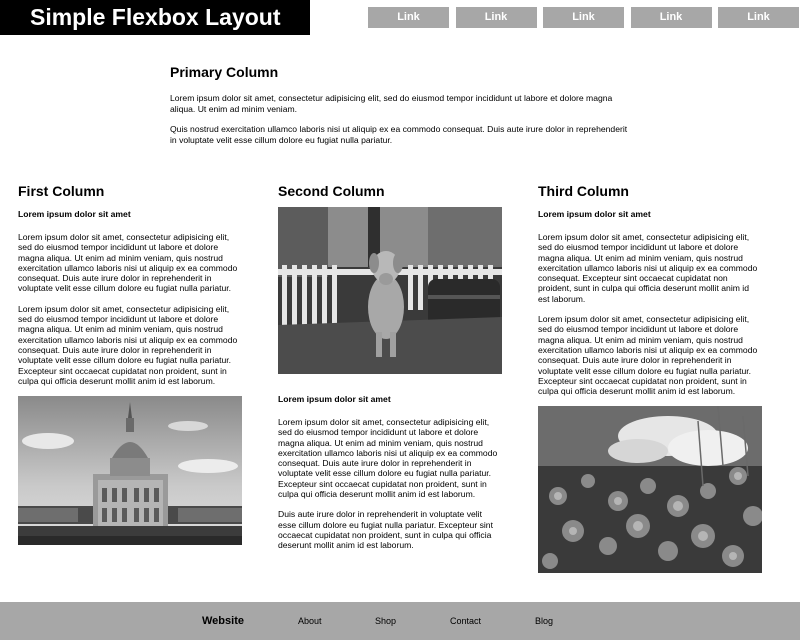  I want to click on top-nav: Link Link Link Link Link, so click(583, 17).